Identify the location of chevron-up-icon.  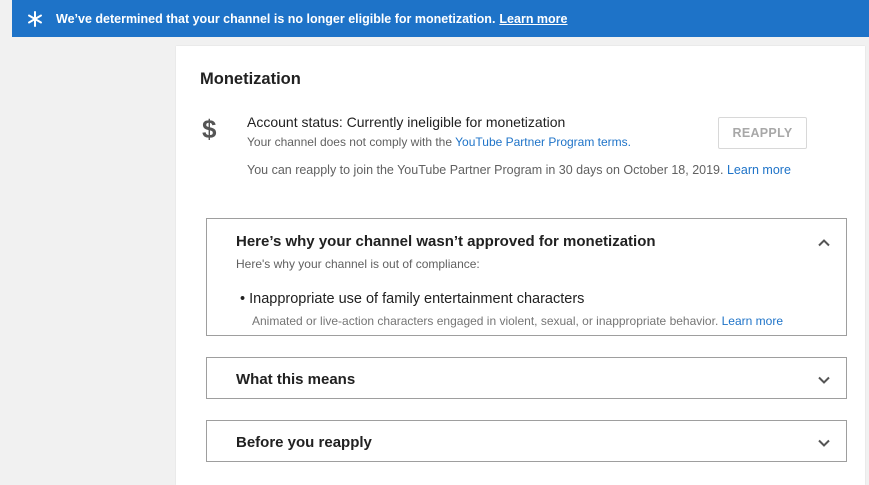
(824, 243).